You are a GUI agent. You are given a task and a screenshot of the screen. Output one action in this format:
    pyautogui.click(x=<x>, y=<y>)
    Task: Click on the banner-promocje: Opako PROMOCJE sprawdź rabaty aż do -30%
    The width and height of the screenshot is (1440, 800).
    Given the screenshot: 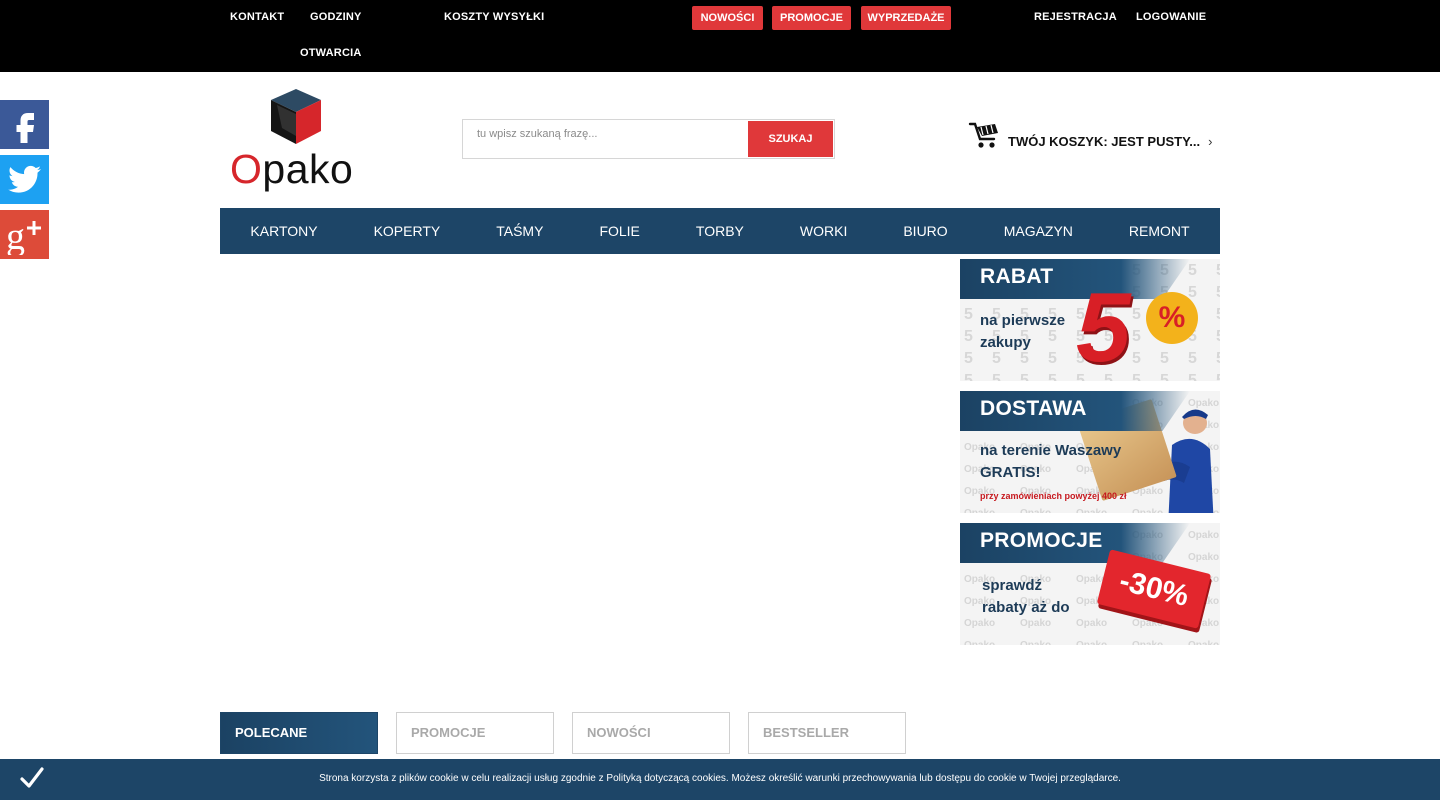 What is the action you would take?
    pyautogui.click(x=1090, y=584)
    